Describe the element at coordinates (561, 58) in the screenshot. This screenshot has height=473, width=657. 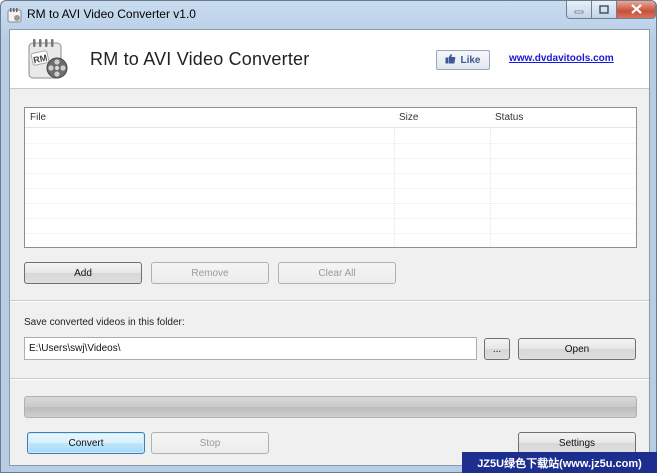
I see `website-link: www.dvdavitools.com` at that location.